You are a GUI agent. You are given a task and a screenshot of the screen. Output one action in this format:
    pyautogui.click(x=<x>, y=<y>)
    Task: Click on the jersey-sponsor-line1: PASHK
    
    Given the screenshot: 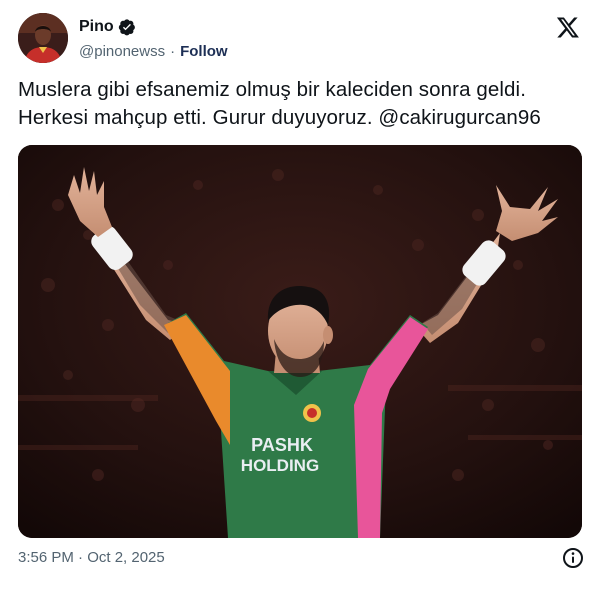 What is the action you would take?
    pyautogui.click(x=282, y=445)
    